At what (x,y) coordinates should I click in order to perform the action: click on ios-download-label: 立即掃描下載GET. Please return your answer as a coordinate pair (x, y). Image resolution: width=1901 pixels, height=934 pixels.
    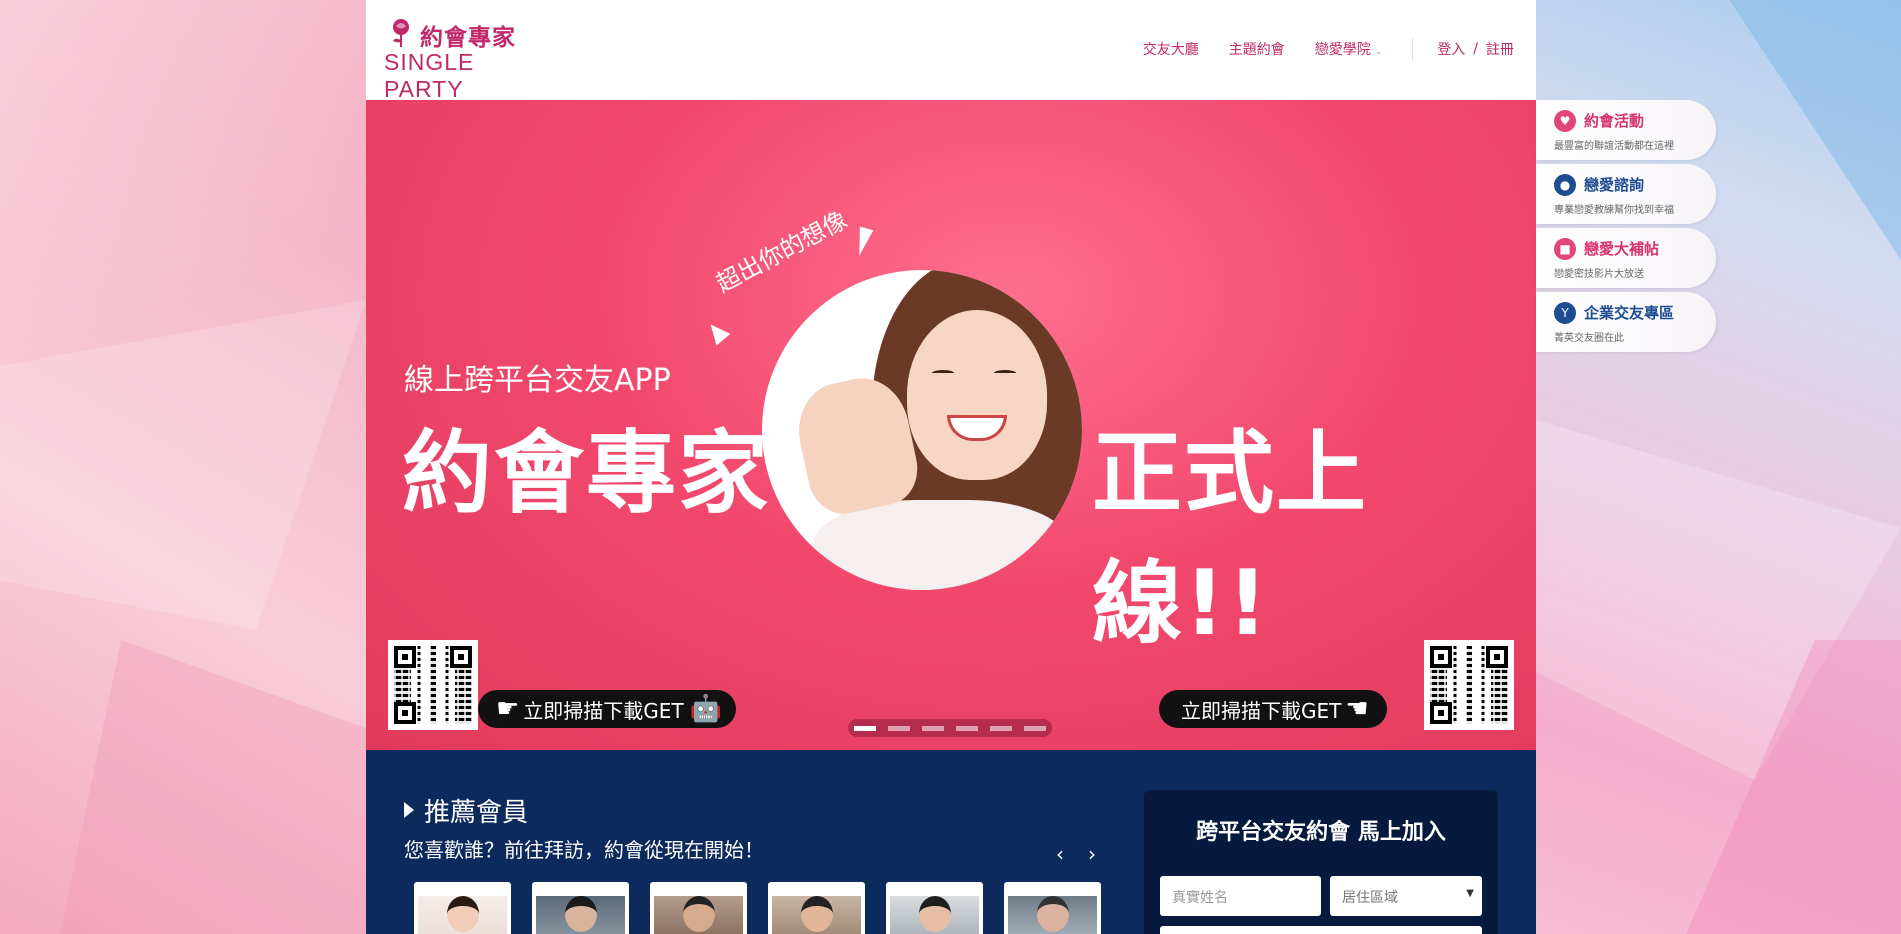
    Looking at the image, I should click on (1261, 710).